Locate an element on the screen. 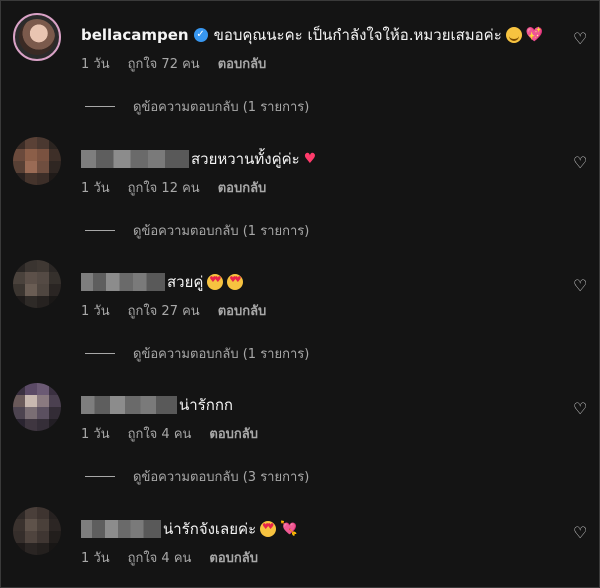 This screenshot has height=588, width=600. smiling-face-emoji-icon is located at coordinates (513, 35).